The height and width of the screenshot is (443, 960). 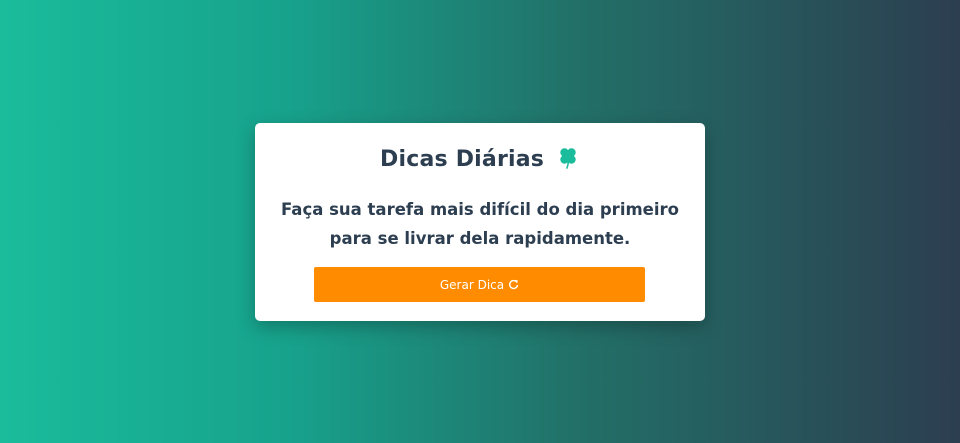 I want to click on generate-tip-label: Gerar Dica, so click(x=472, y=284).